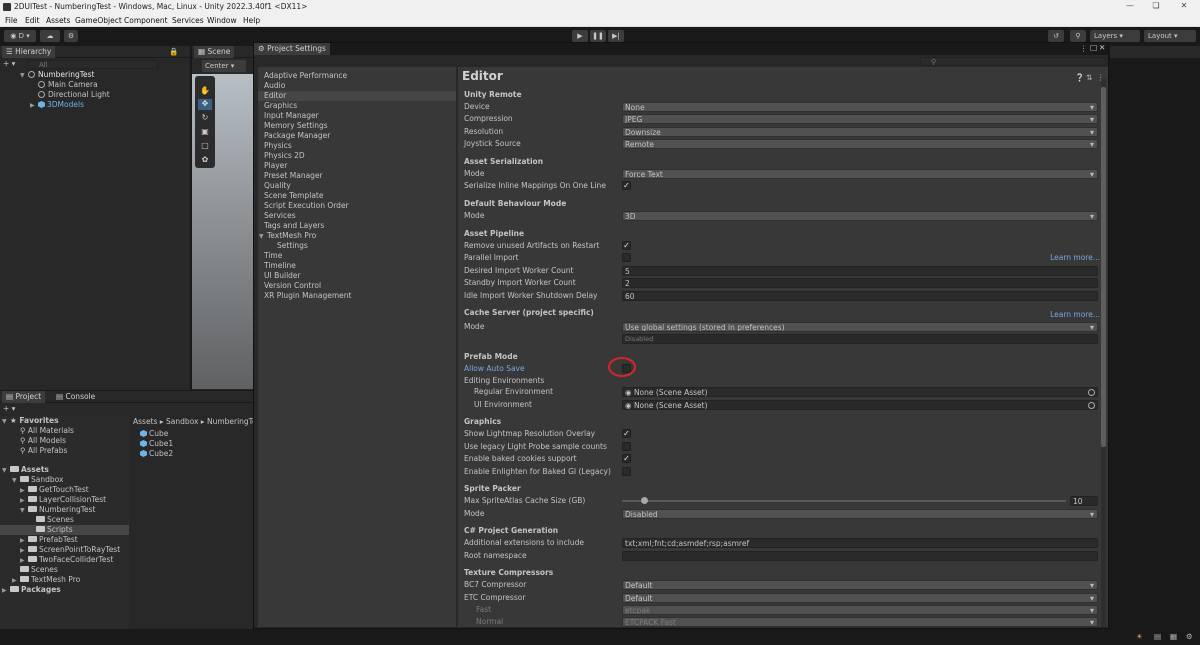 The width and height of the screenshot is (1200, 645). I want to click on folder-item: ▶ TextMesh Pro, so click(46, 580).